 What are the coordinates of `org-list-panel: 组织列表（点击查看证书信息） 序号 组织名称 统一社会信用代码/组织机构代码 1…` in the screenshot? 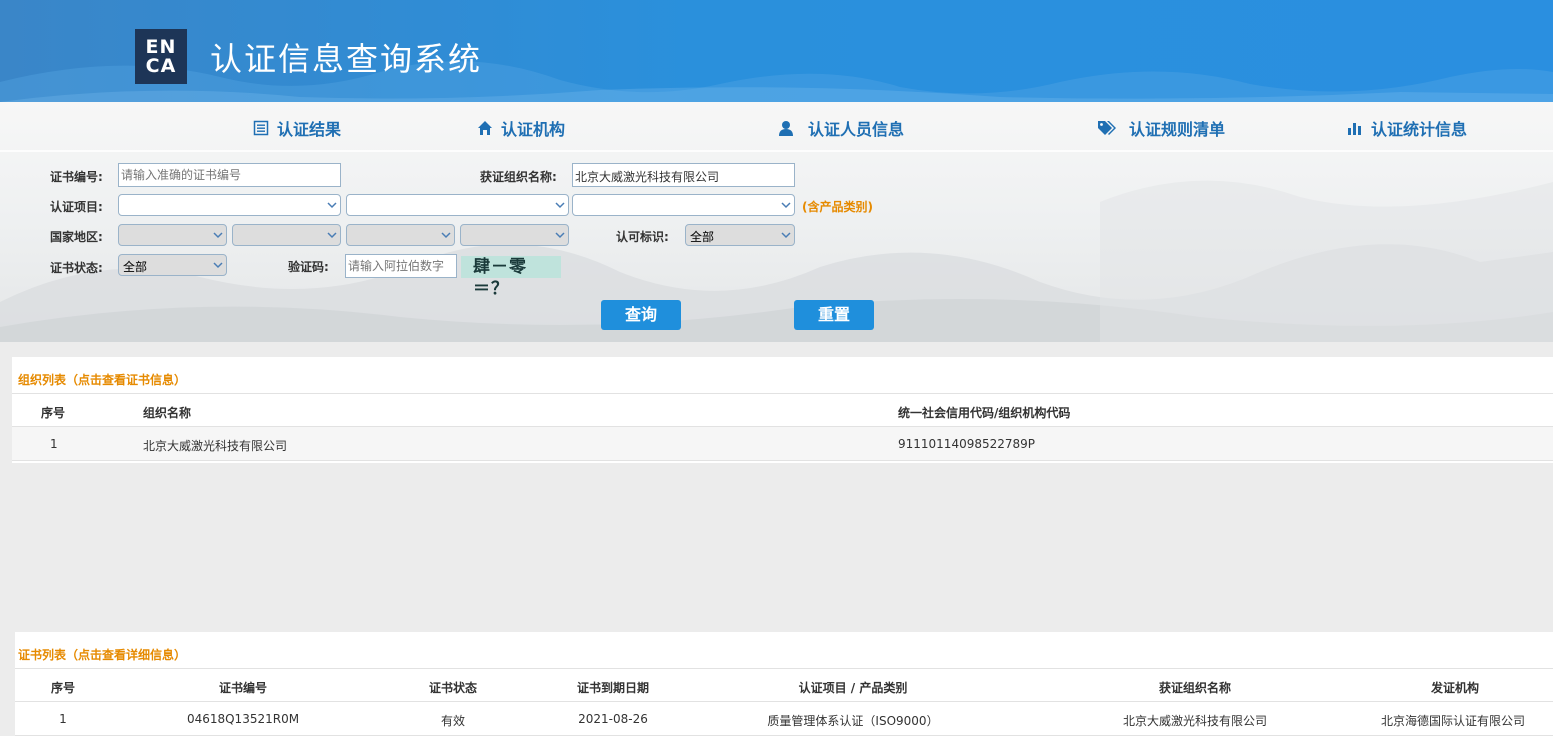 It's located at (782, 410).